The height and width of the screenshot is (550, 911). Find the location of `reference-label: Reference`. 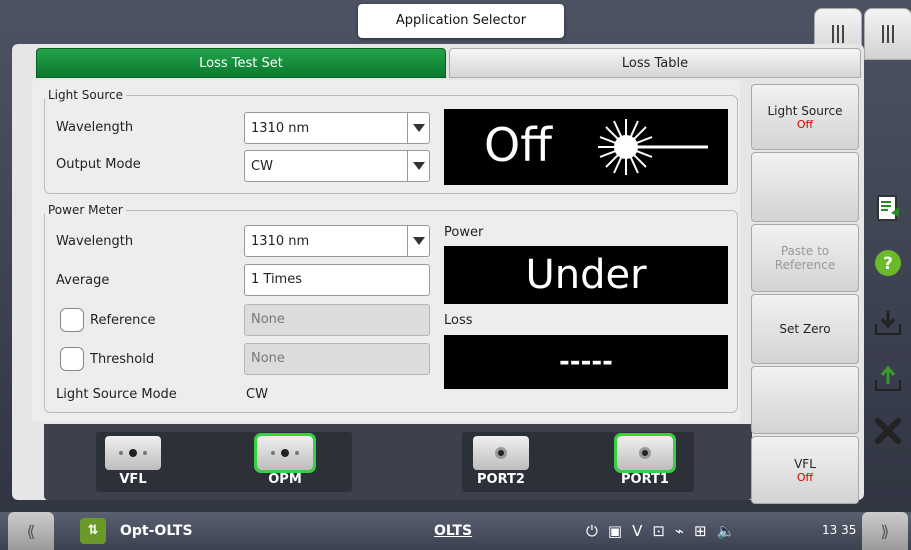

reference-label: Reference is located at coordinates (123, 320).